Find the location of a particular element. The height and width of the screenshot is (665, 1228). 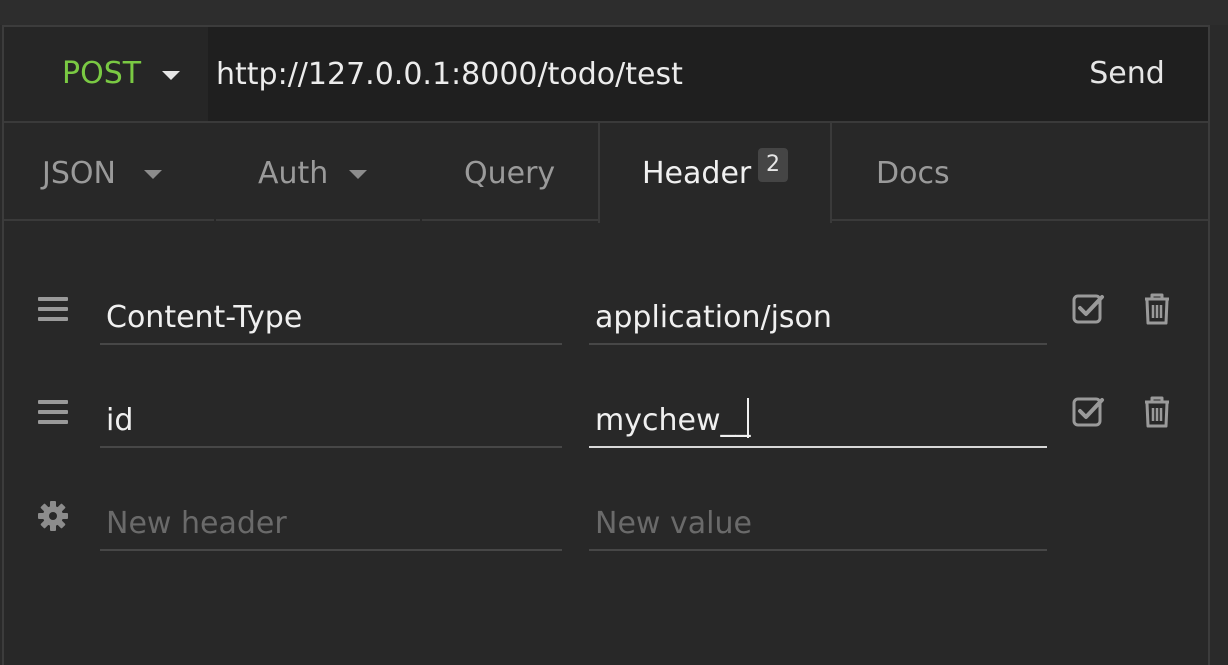

new-header-name-field is located at coordinates (331, 523).